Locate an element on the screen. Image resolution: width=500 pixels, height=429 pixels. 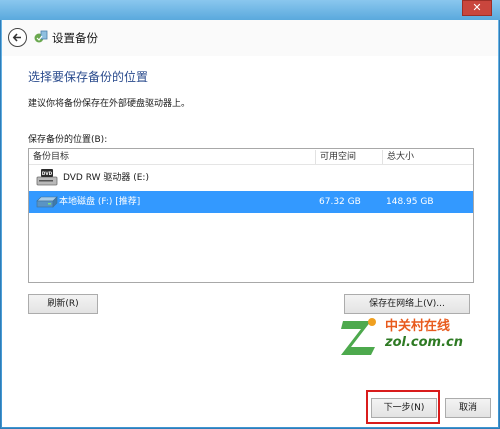
cancel-button: 取消 is located at coordinates (468, 408).